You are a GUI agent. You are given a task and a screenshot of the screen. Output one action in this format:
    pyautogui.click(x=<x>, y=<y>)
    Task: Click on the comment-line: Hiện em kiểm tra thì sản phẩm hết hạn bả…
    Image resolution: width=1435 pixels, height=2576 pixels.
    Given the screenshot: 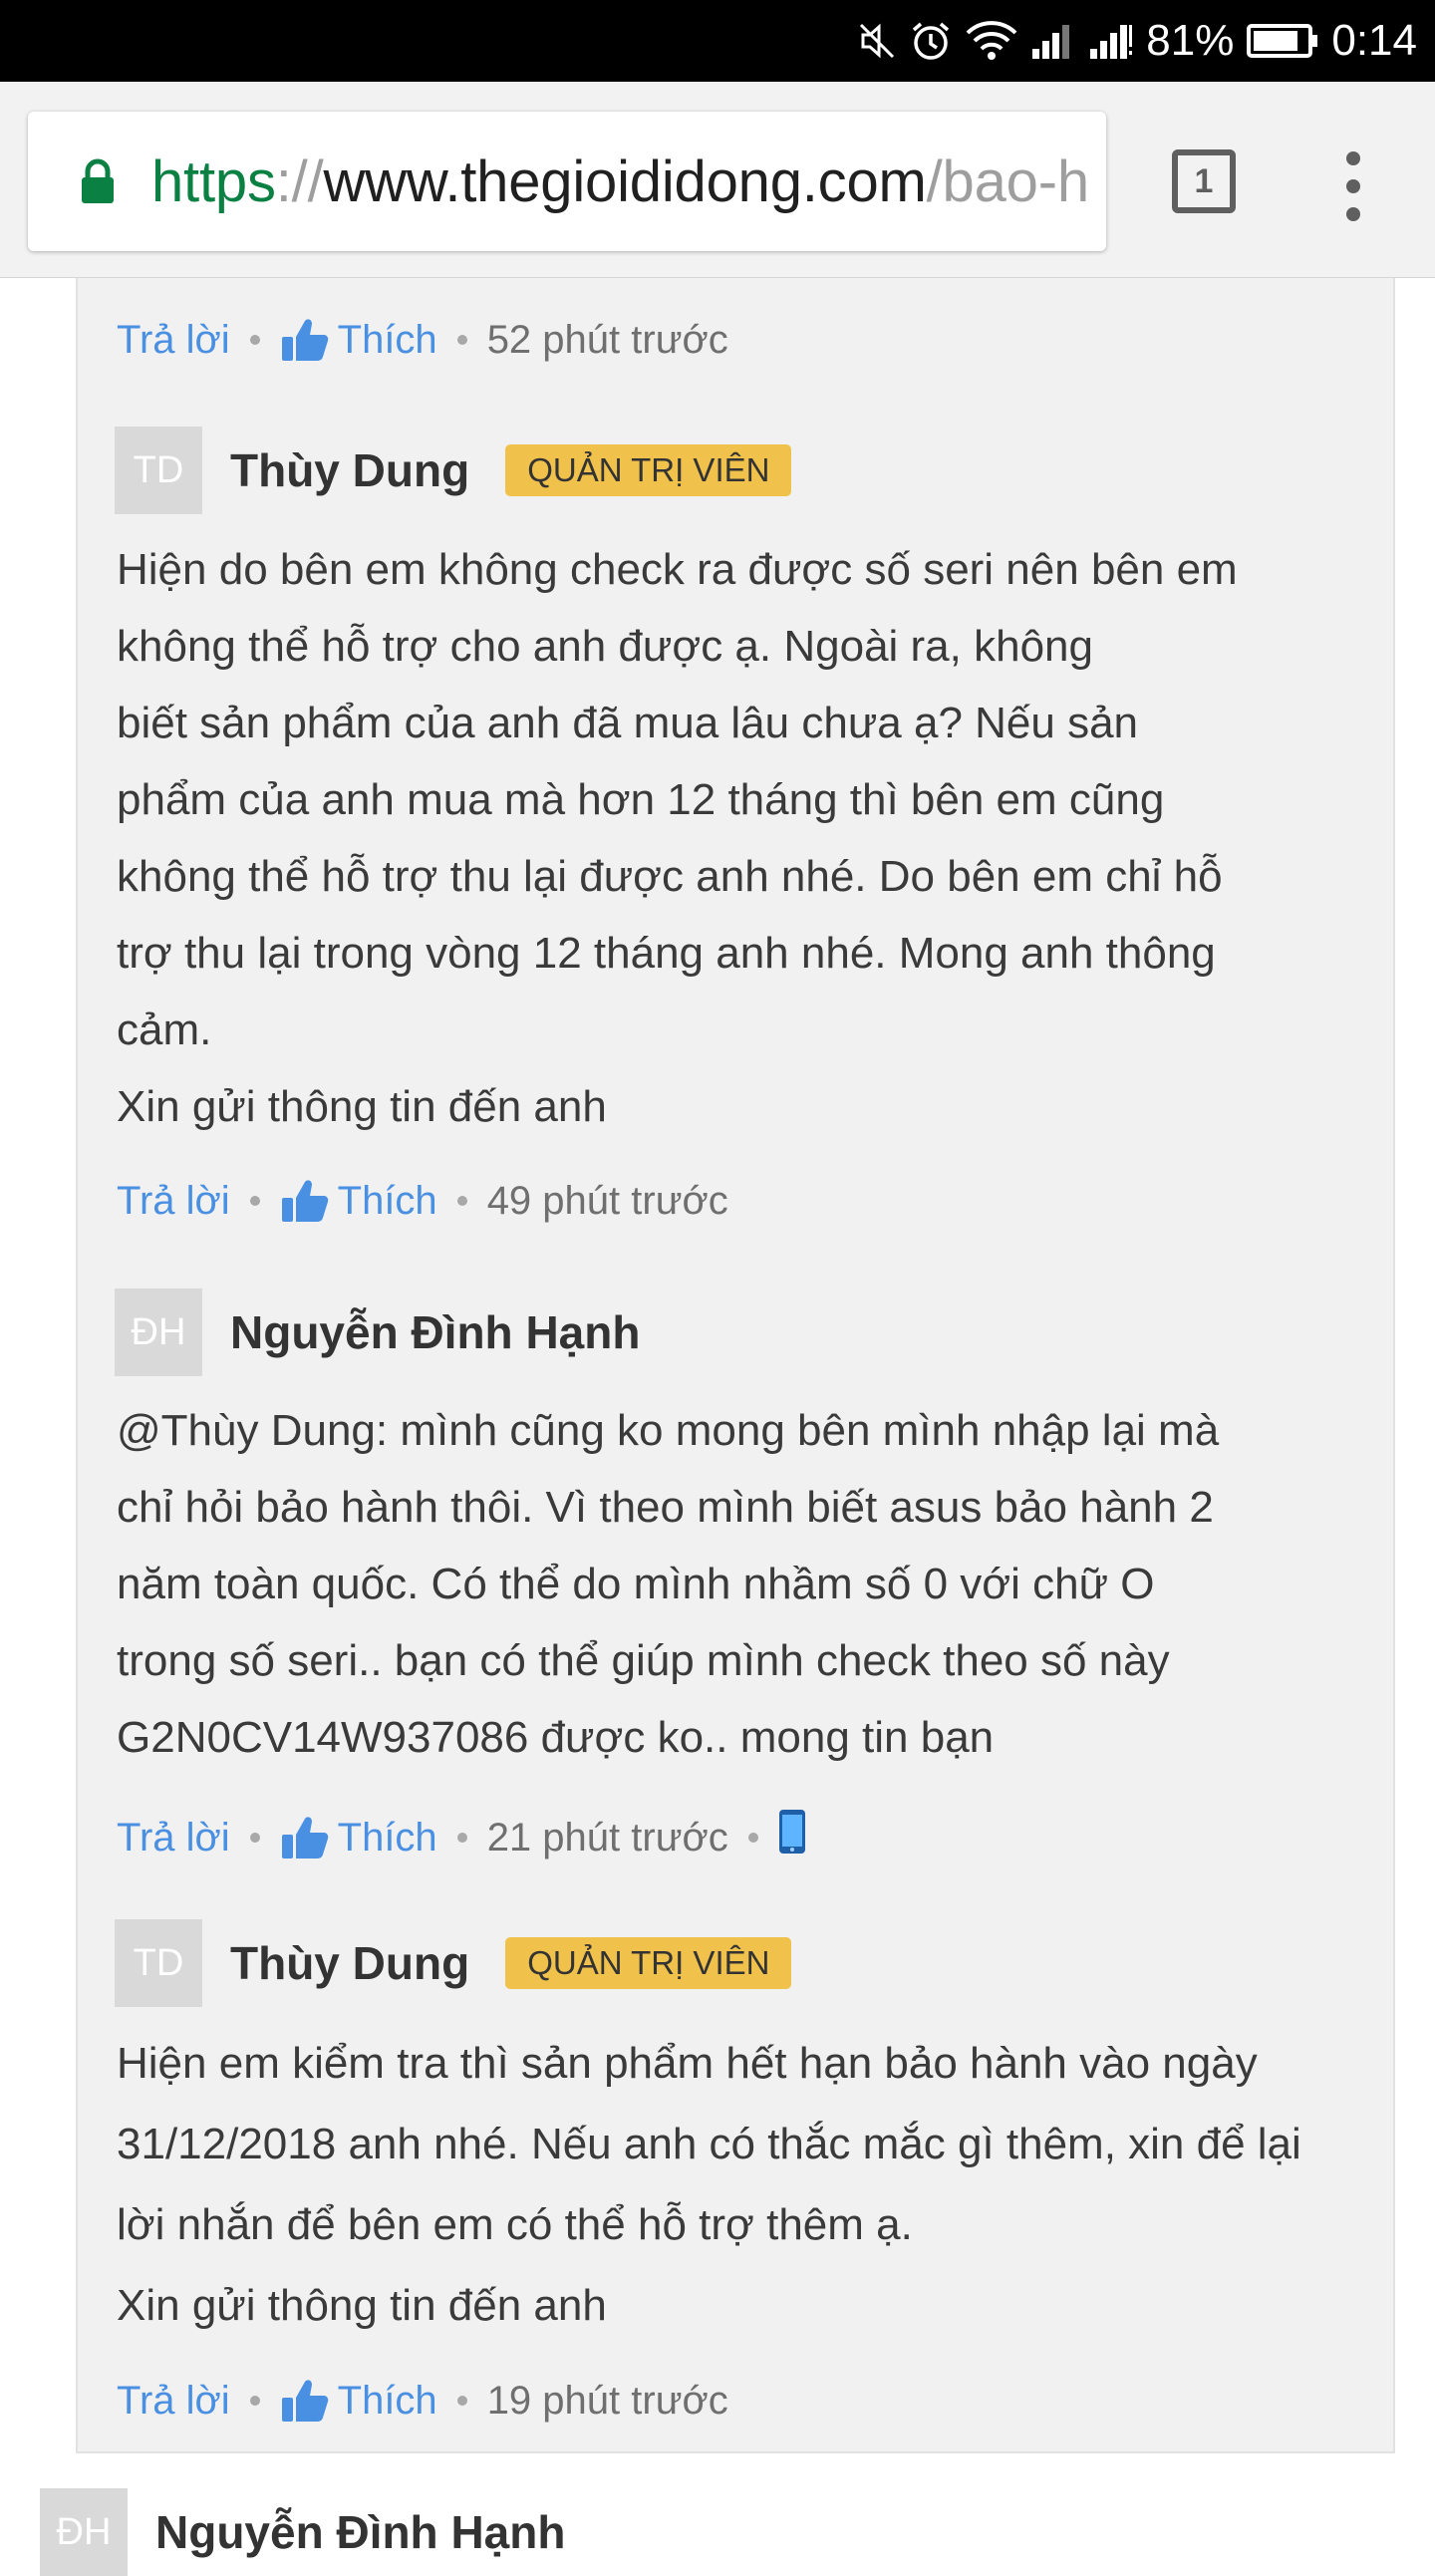 What is the action you would take?
    pyautogui.click(x=687, y=2063)
    